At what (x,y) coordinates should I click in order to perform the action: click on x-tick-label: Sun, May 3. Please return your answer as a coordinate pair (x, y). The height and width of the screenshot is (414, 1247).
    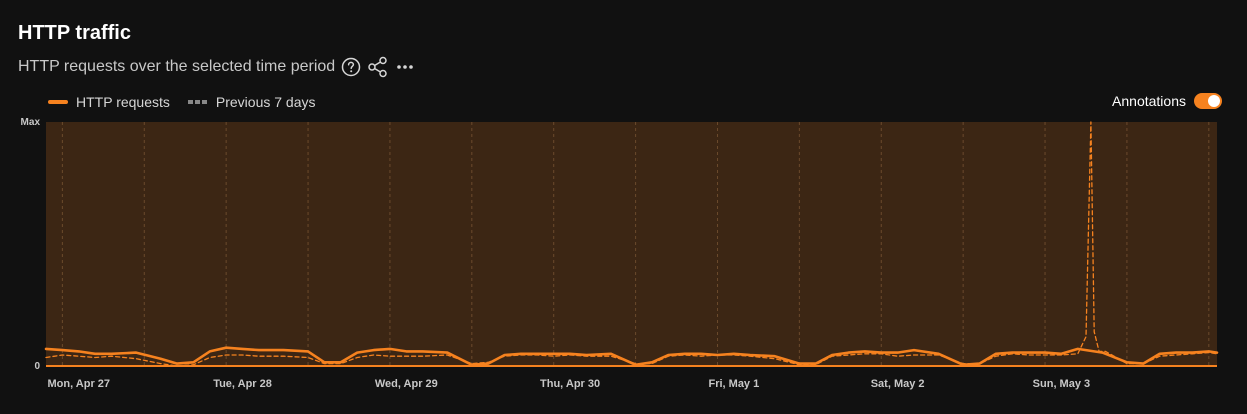
    Looking at the image, I should click on (1061, 384).